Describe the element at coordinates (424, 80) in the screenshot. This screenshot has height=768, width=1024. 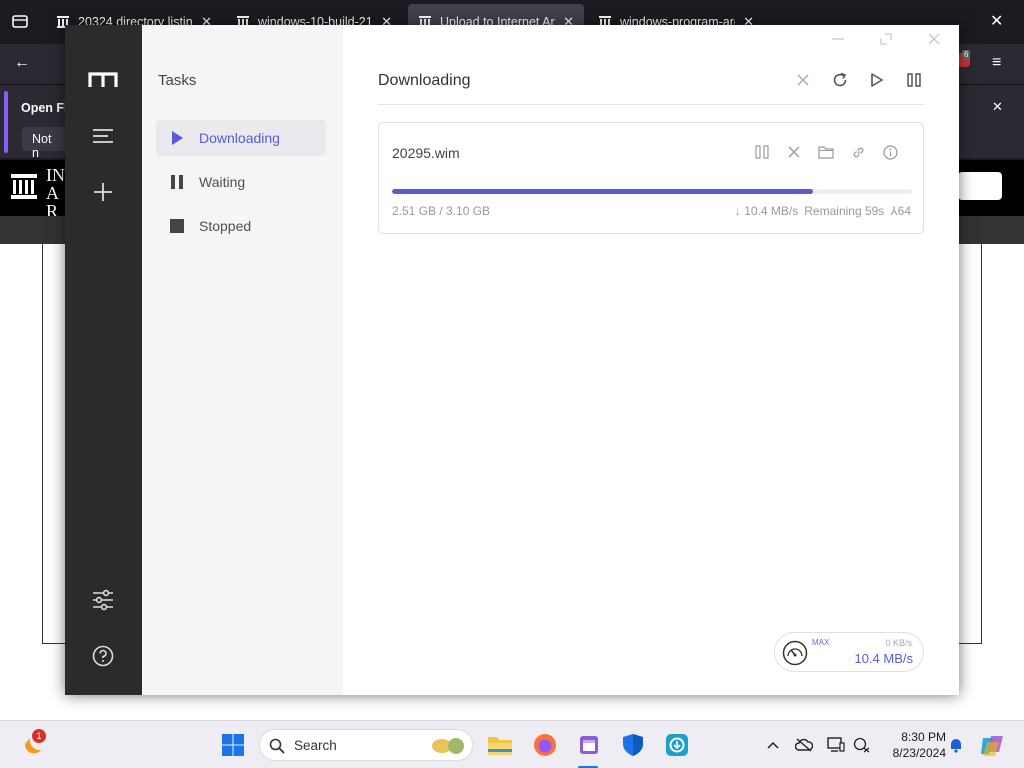
I see `page-title: Downloading` at that location.